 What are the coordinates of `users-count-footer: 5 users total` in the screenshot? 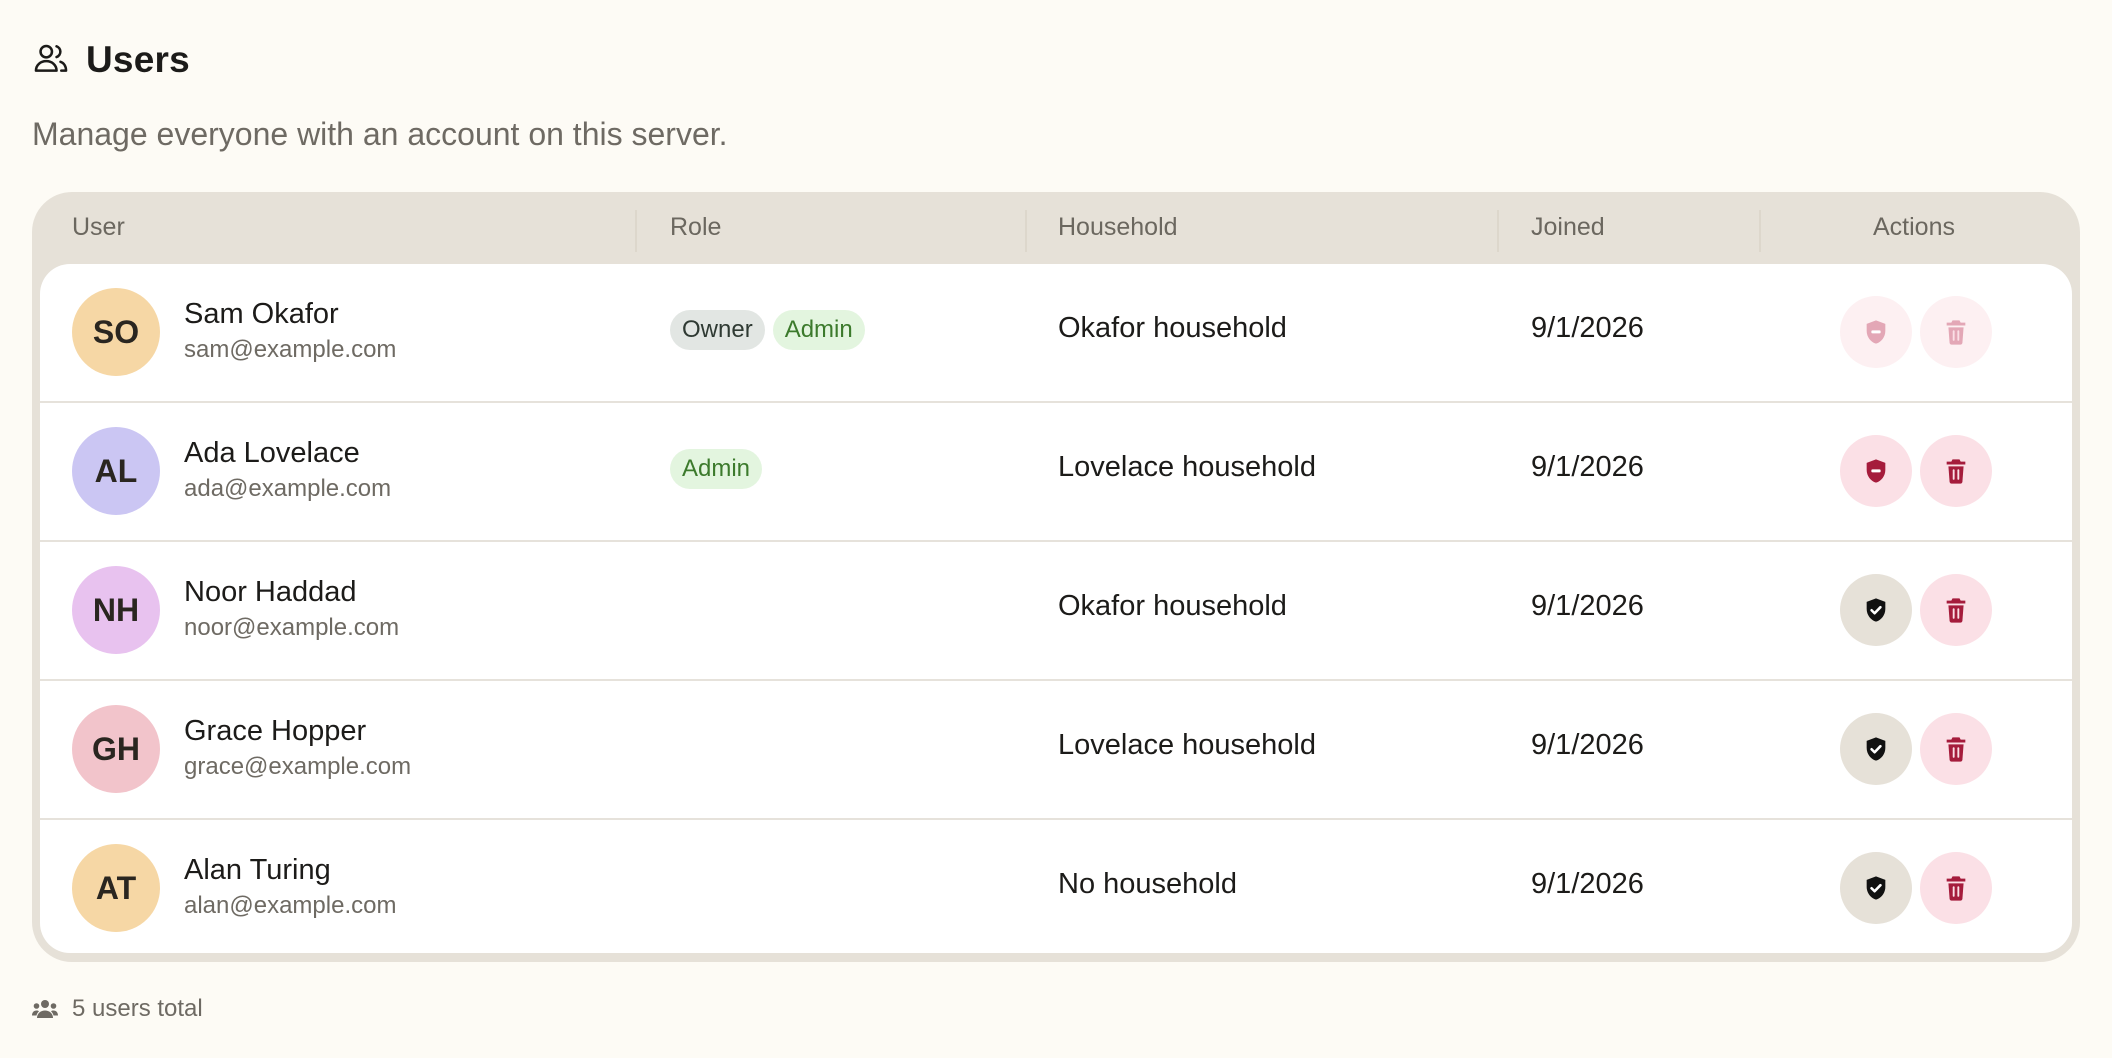 It's located at (117, 1009).